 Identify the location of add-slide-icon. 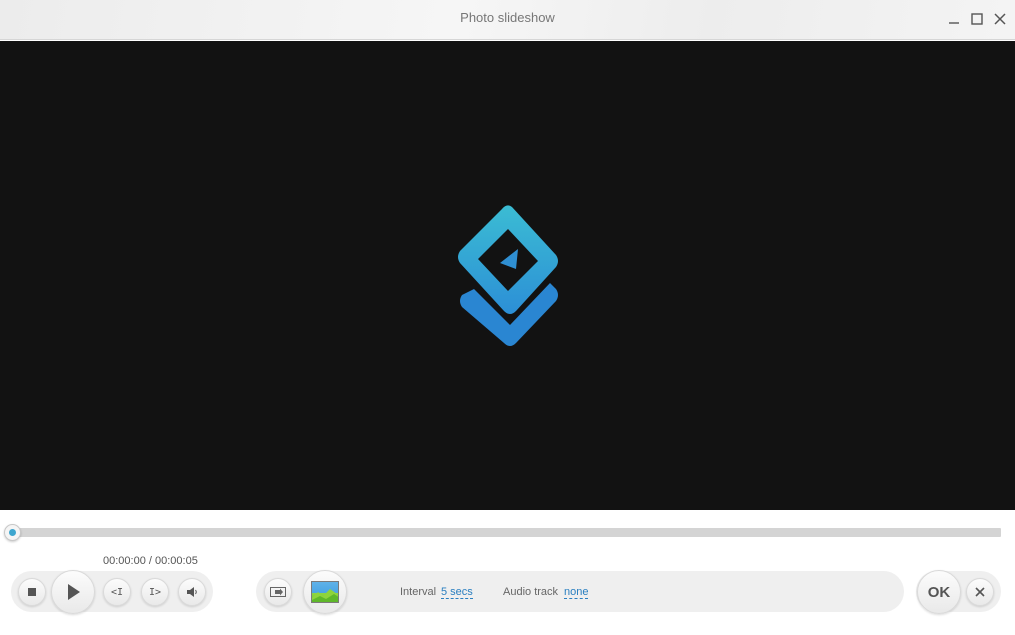
(278, 592).